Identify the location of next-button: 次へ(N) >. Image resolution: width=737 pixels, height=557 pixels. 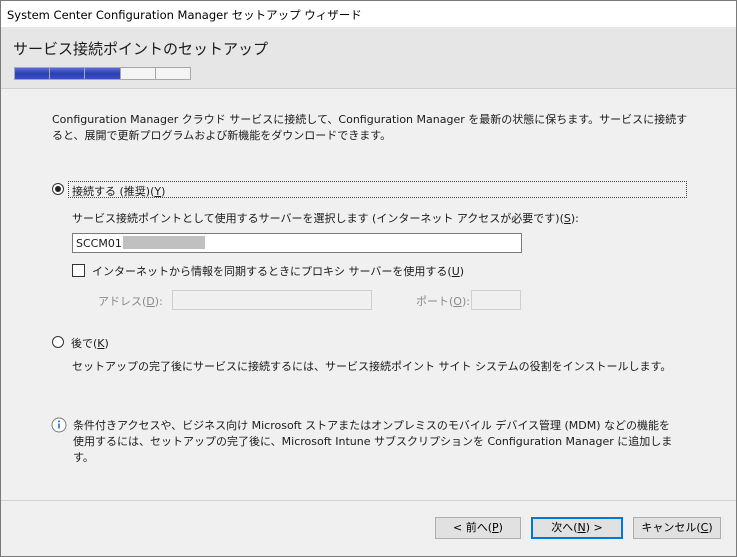
(577, 528).